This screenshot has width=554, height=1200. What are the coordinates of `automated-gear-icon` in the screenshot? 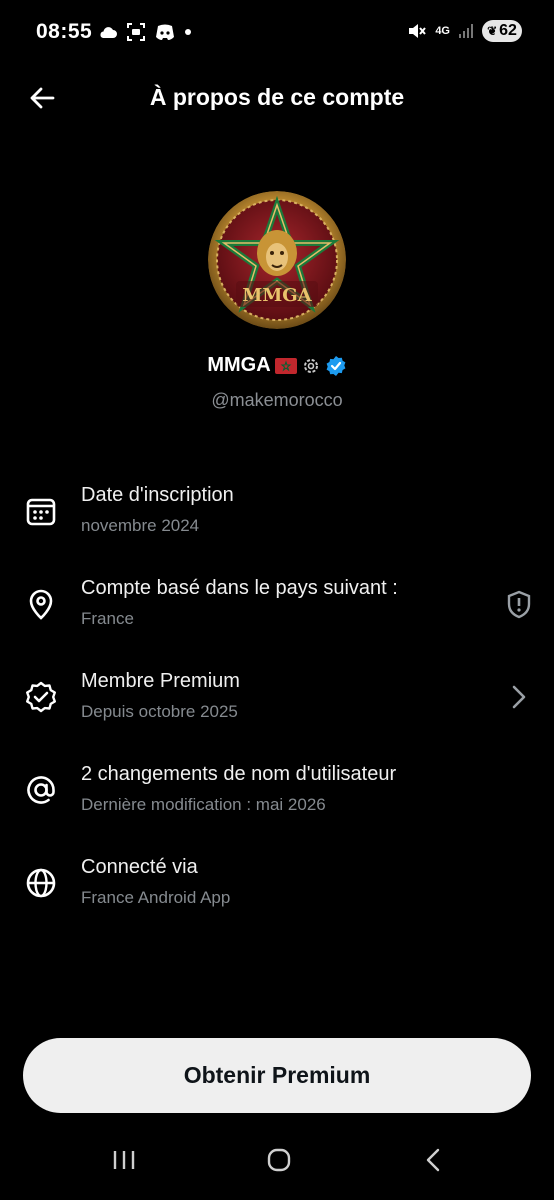 It's located at (310, 365).